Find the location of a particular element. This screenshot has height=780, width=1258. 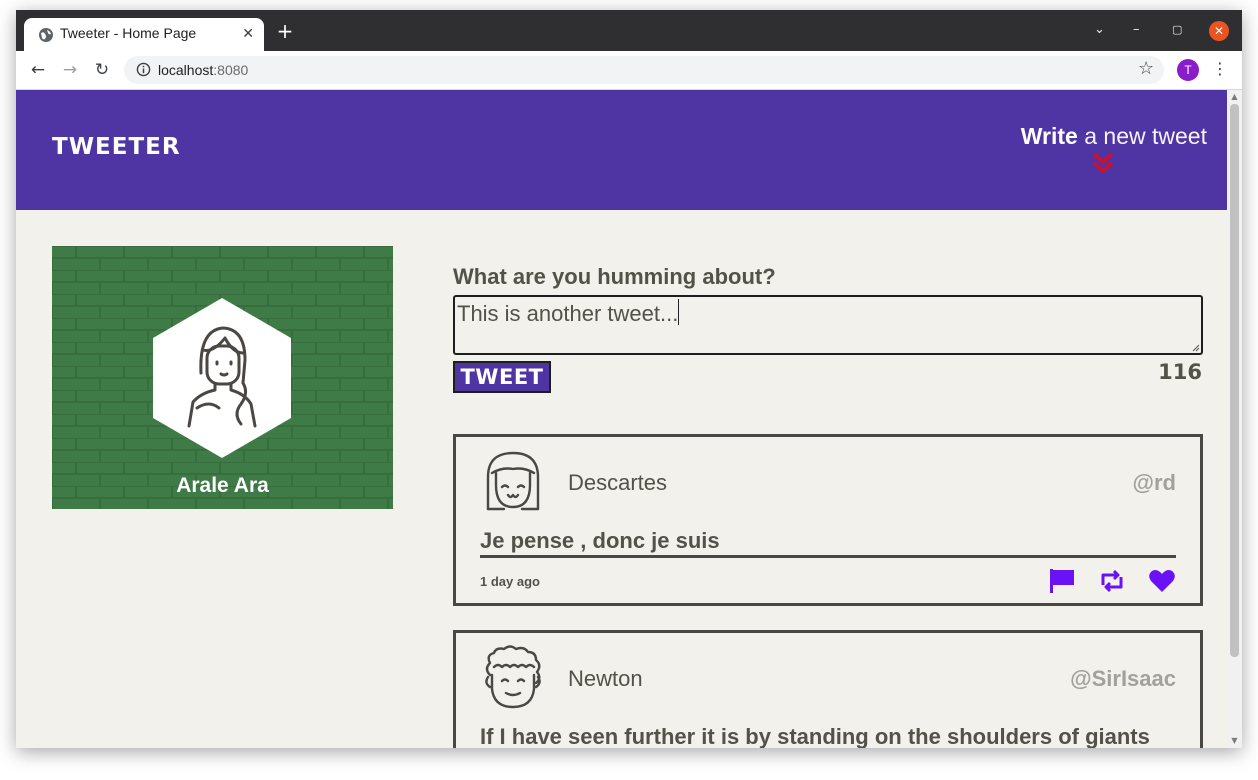

resize-grip-icon is located at coordinates (1196, 348).